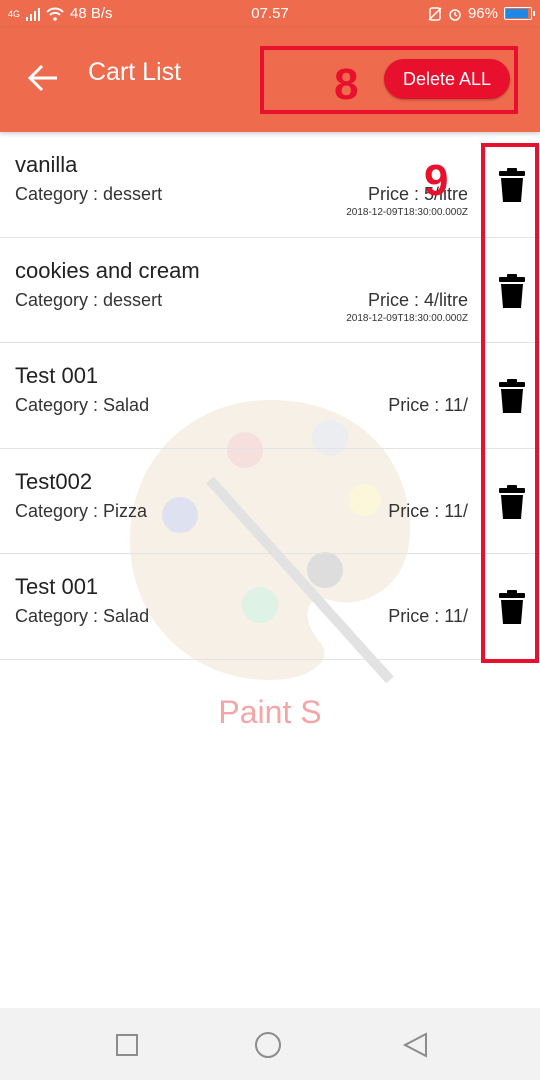 The height and width of the screenshot is (1080, 540). Describe the element at coordinates (417, 194) in the screenshot. I see `item-price: Price : 5/litre` at that location.